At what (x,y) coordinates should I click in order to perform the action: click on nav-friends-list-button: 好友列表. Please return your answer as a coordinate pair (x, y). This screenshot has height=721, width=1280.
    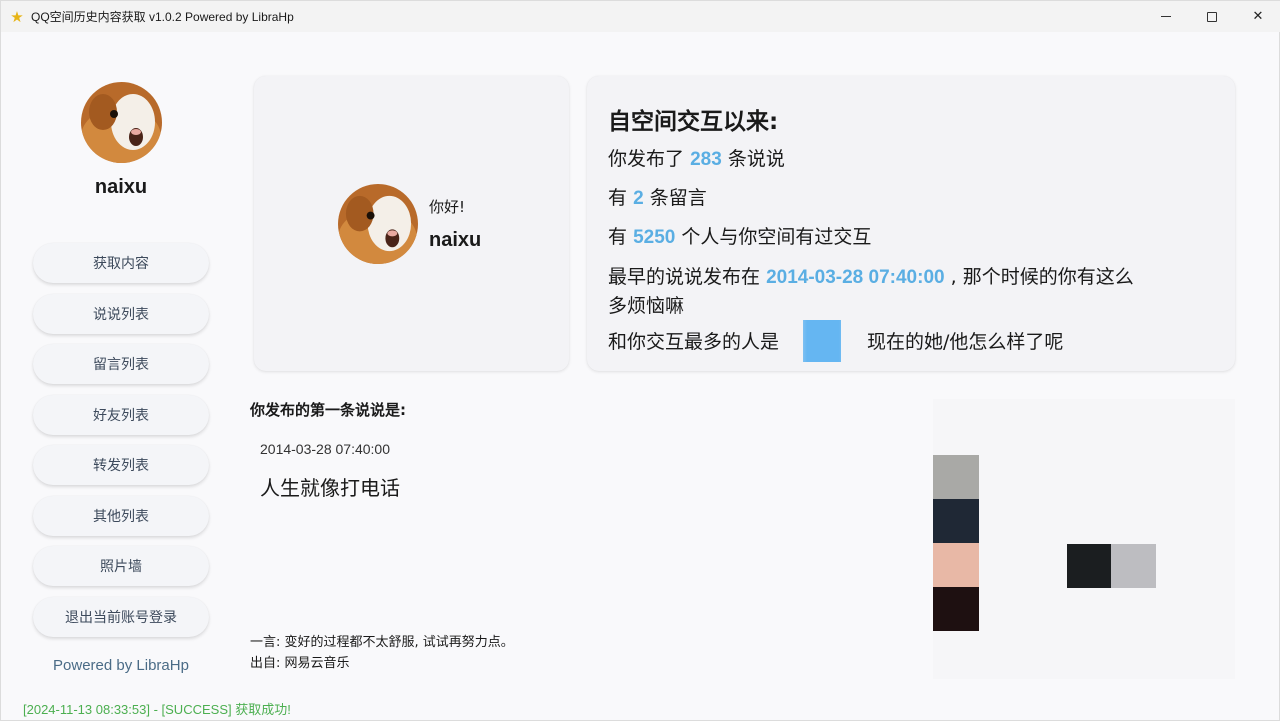
    Looking at the image, I should click on (121, 415).